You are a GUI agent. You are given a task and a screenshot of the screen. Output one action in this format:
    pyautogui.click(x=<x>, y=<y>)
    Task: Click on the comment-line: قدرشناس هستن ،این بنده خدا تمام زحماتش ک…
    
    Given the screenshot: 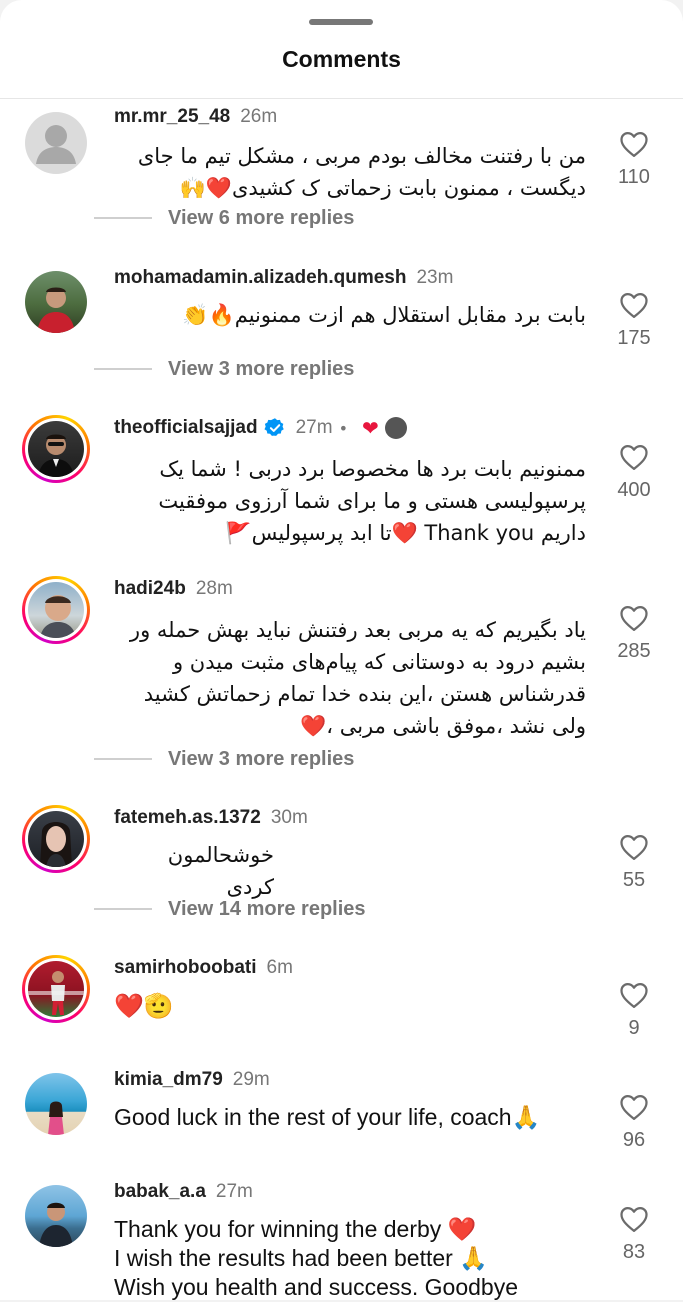 What is the action you would take?
    pyautogui.click(x=364, y=694)
    